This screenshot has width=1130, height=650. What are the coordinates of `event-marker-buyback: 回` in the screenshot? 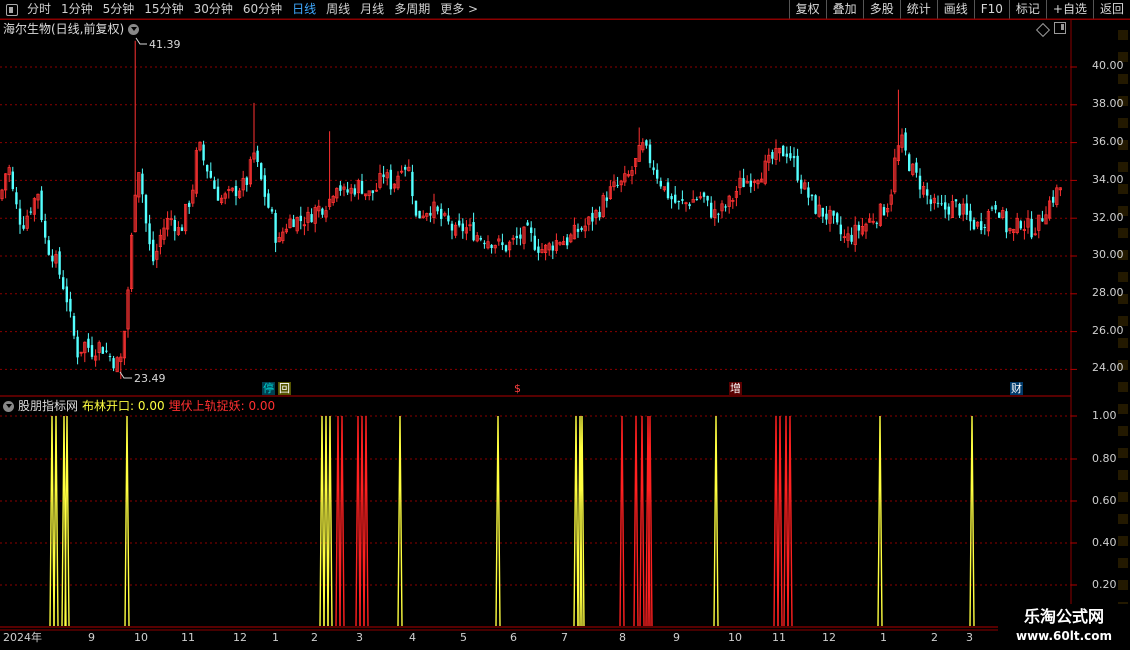 It's located at (284, 388).